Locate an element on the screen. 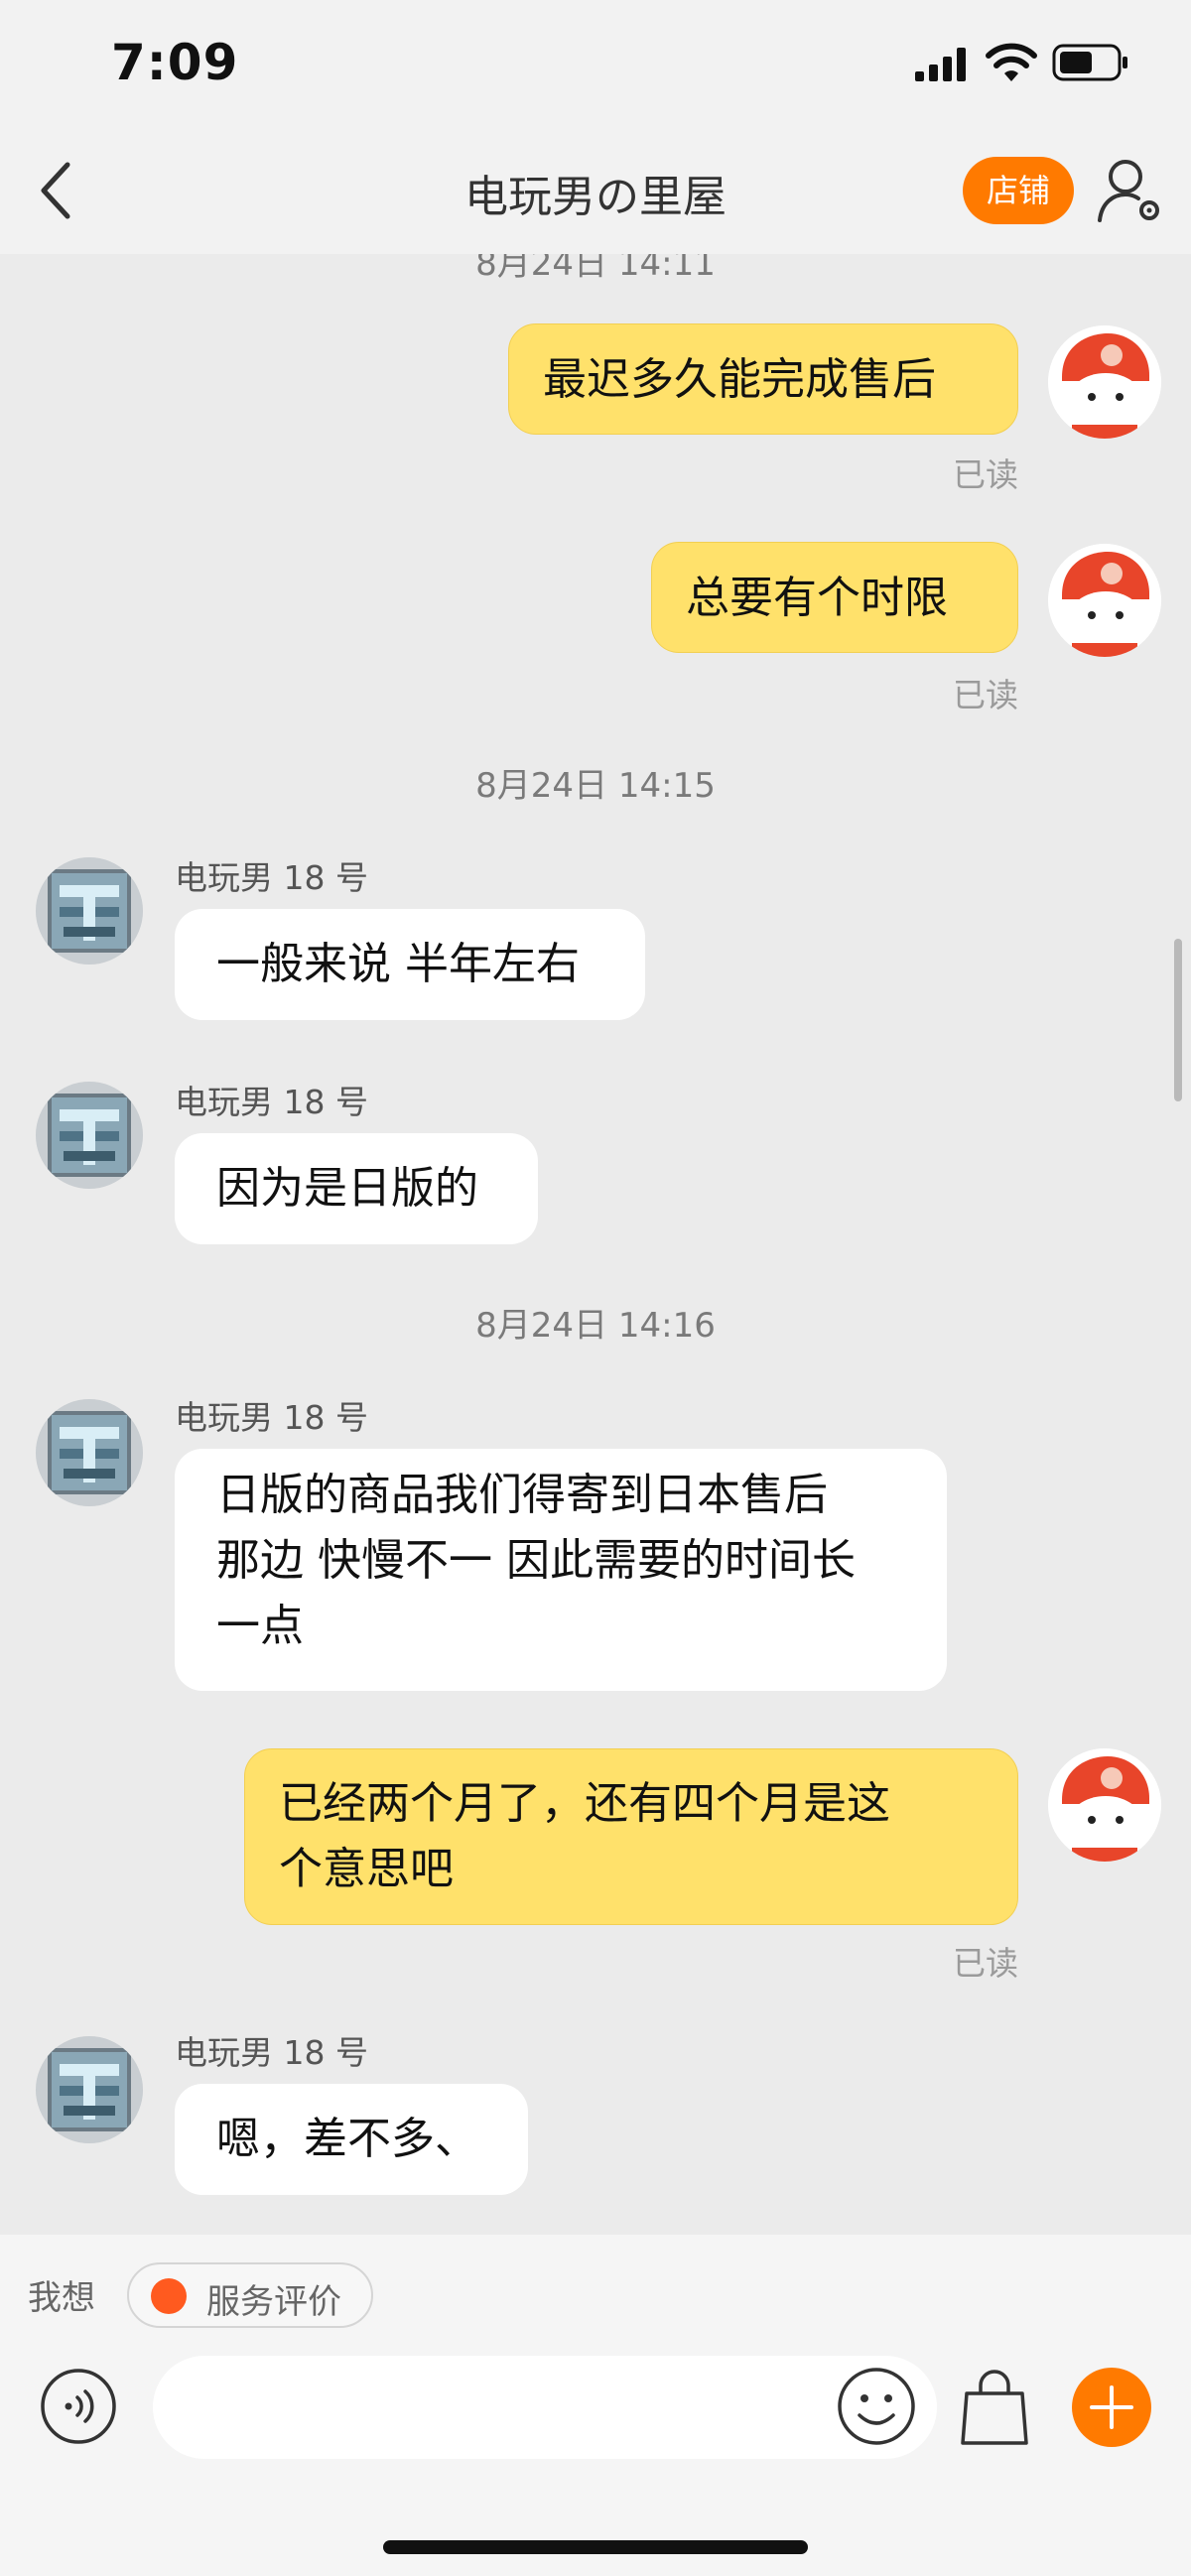 The height and width of the screenshot is (2576, 1191). voice-icon is located at coordinates (78, 2407).